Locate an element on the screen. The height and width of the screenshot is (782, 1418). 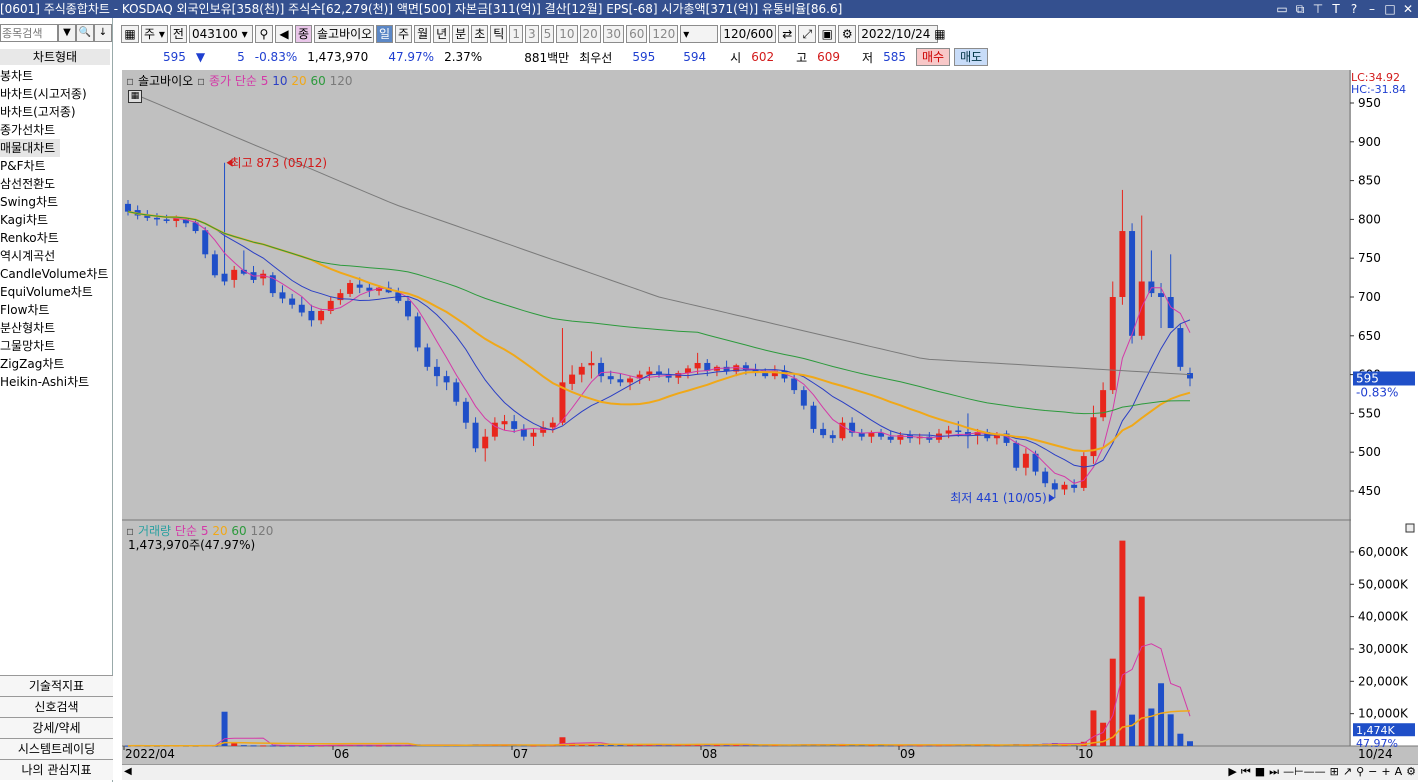
sidebar-item-chart-type: Heikin-Ashi차트 is located at coordinates (55, 382).